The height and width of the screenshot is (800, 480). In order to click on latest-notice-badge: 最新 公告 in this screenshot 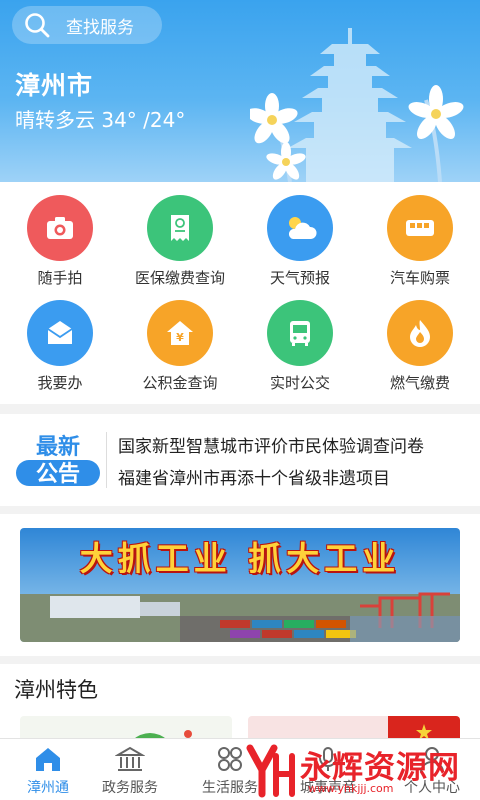, I will do `click(58, 460)`.